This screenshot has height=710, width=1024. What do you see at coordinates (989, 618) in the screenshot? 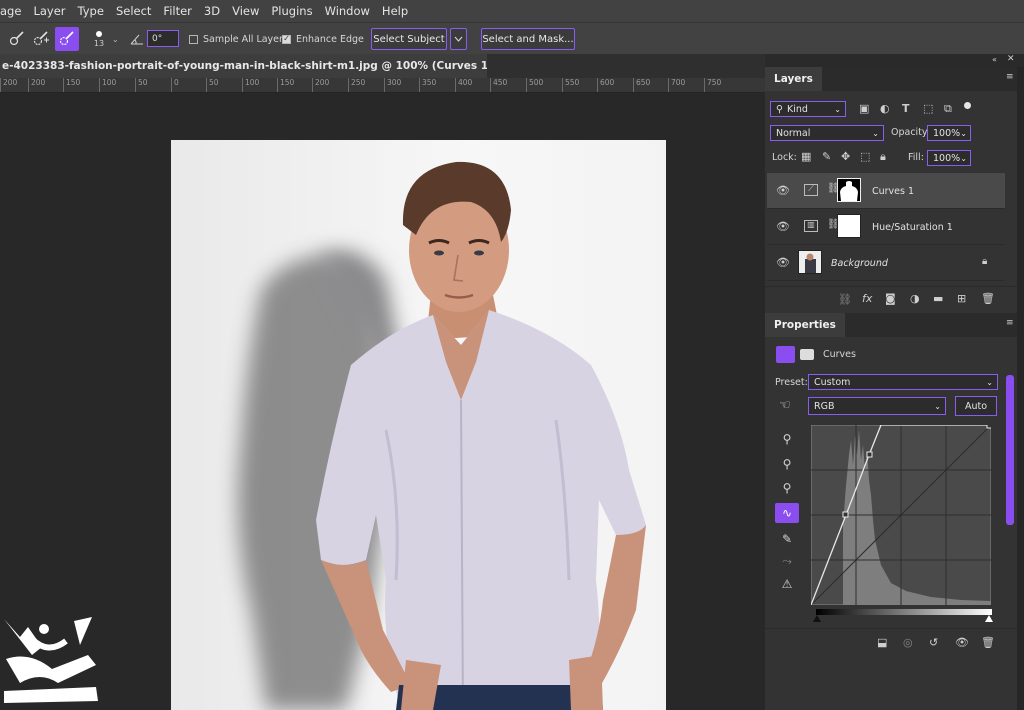
I see `white-point-slider` at bounding box center [989, 618].